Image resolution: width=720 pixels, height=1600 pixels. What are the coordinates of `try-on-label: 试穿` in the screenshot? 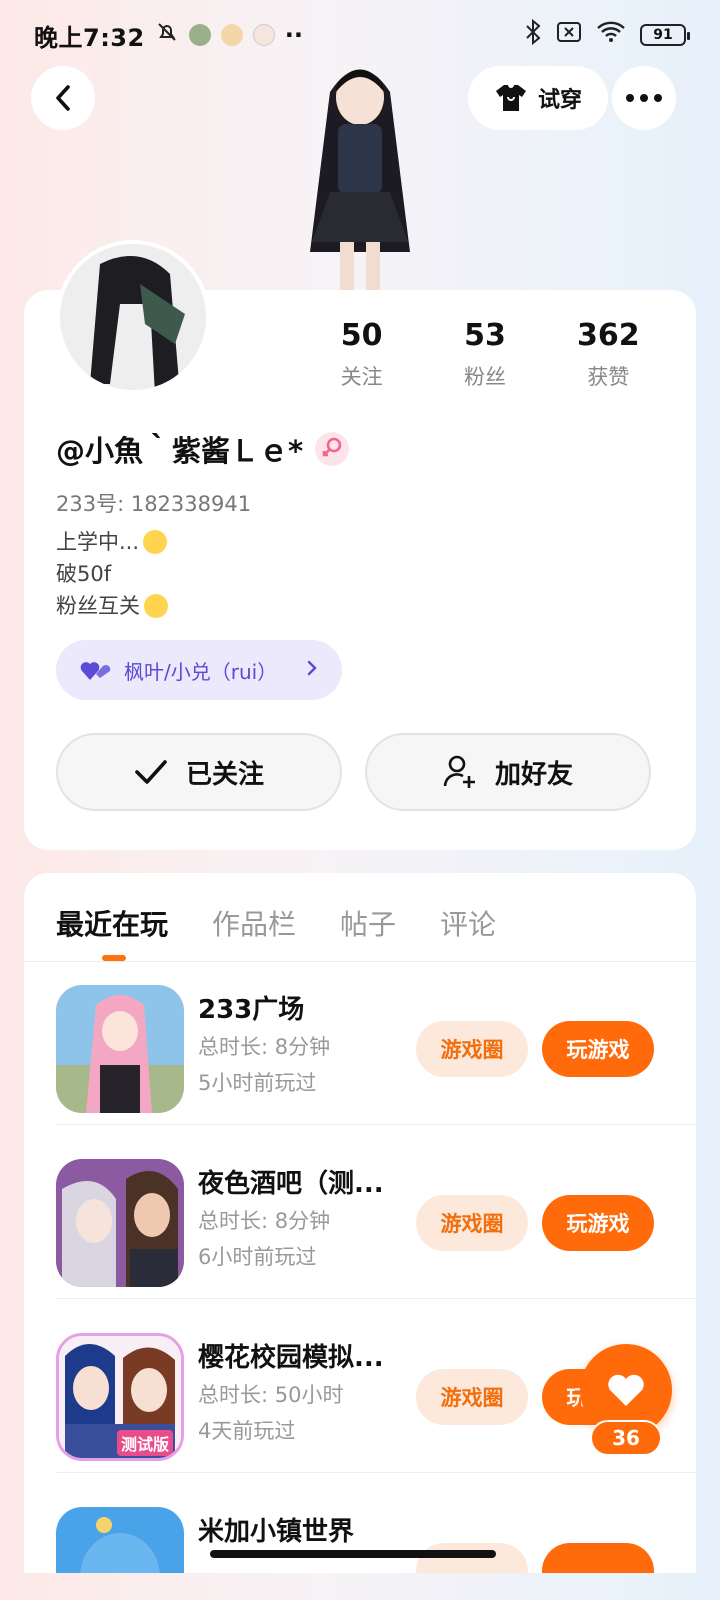 It's located at (559, 100).